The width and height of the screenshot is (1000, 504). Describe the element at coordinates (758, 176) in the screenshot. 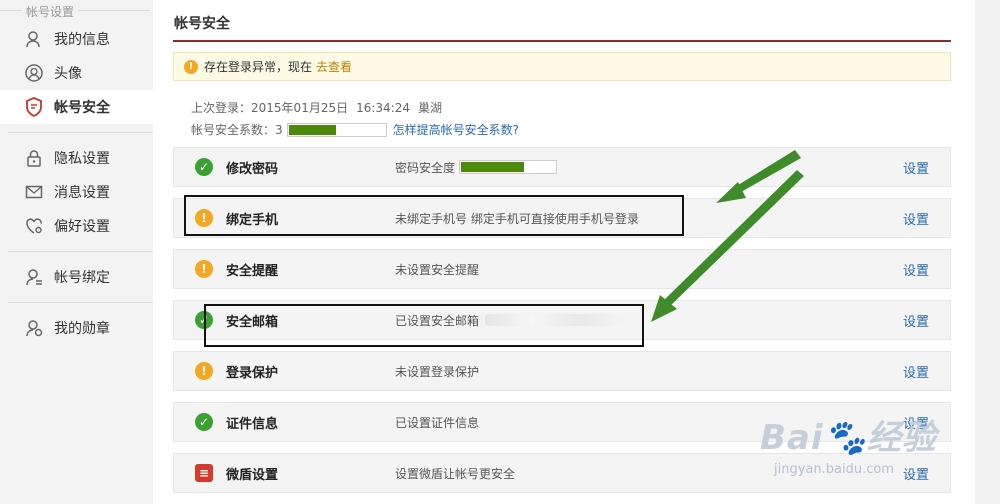

I see `arrow-to-phone` at that location.